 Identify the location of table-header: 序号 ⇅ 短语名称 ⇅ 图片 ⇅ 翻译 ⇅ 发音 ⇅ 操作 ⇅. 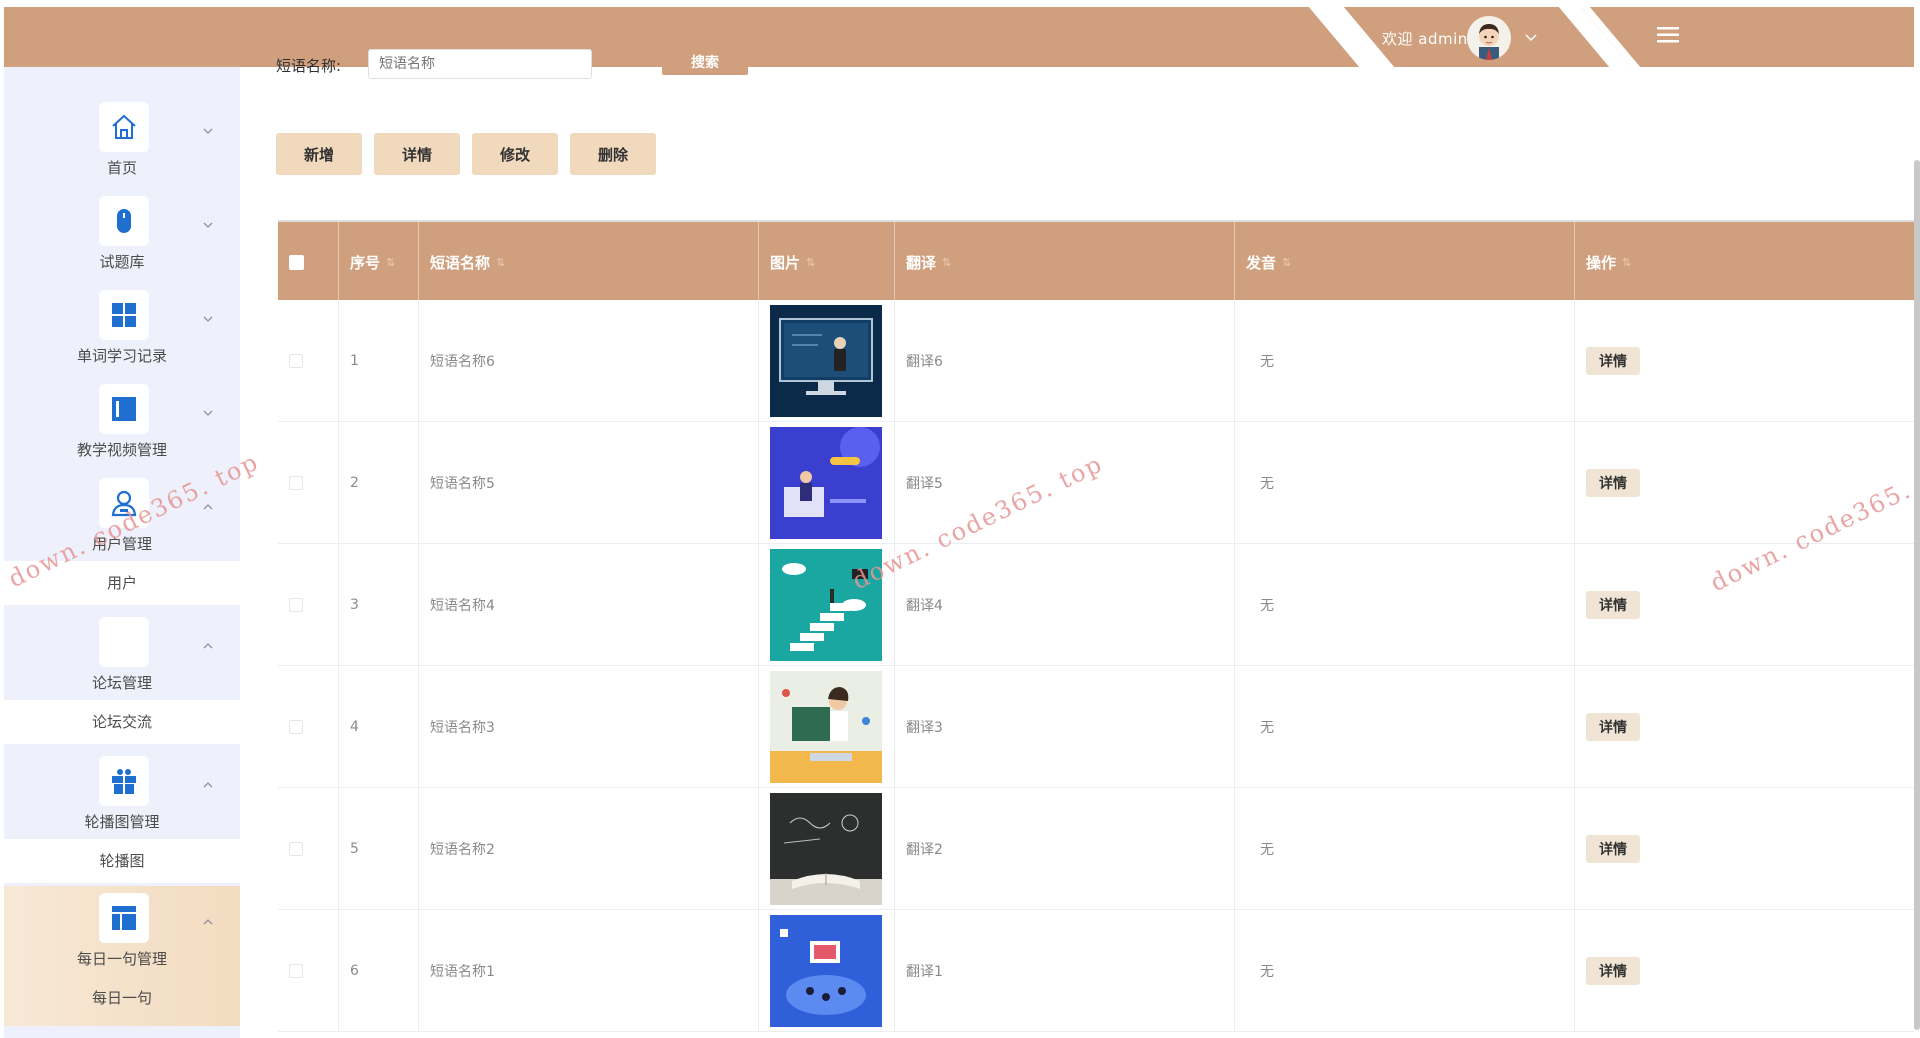
(1096, 261).